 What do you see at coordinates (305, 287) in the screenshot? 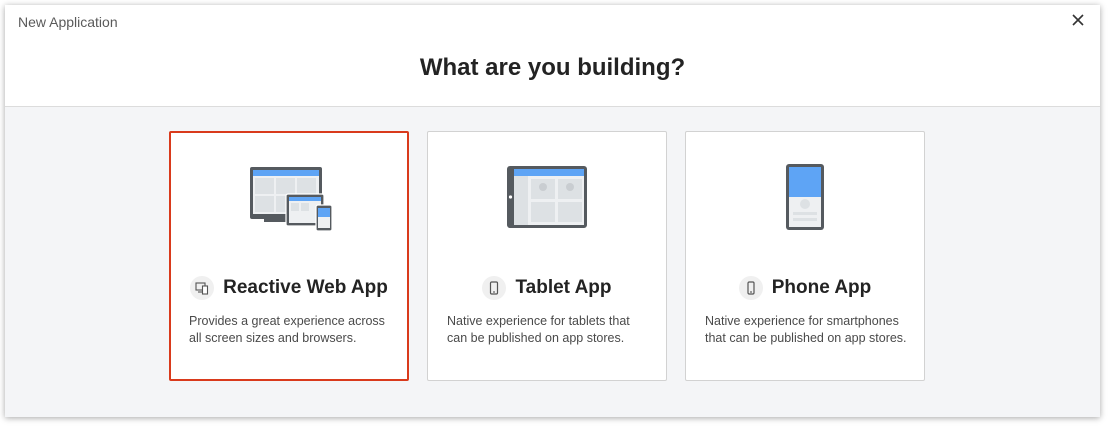
I see `card-title: Reactive Web App` at bounding box center [305, 287].